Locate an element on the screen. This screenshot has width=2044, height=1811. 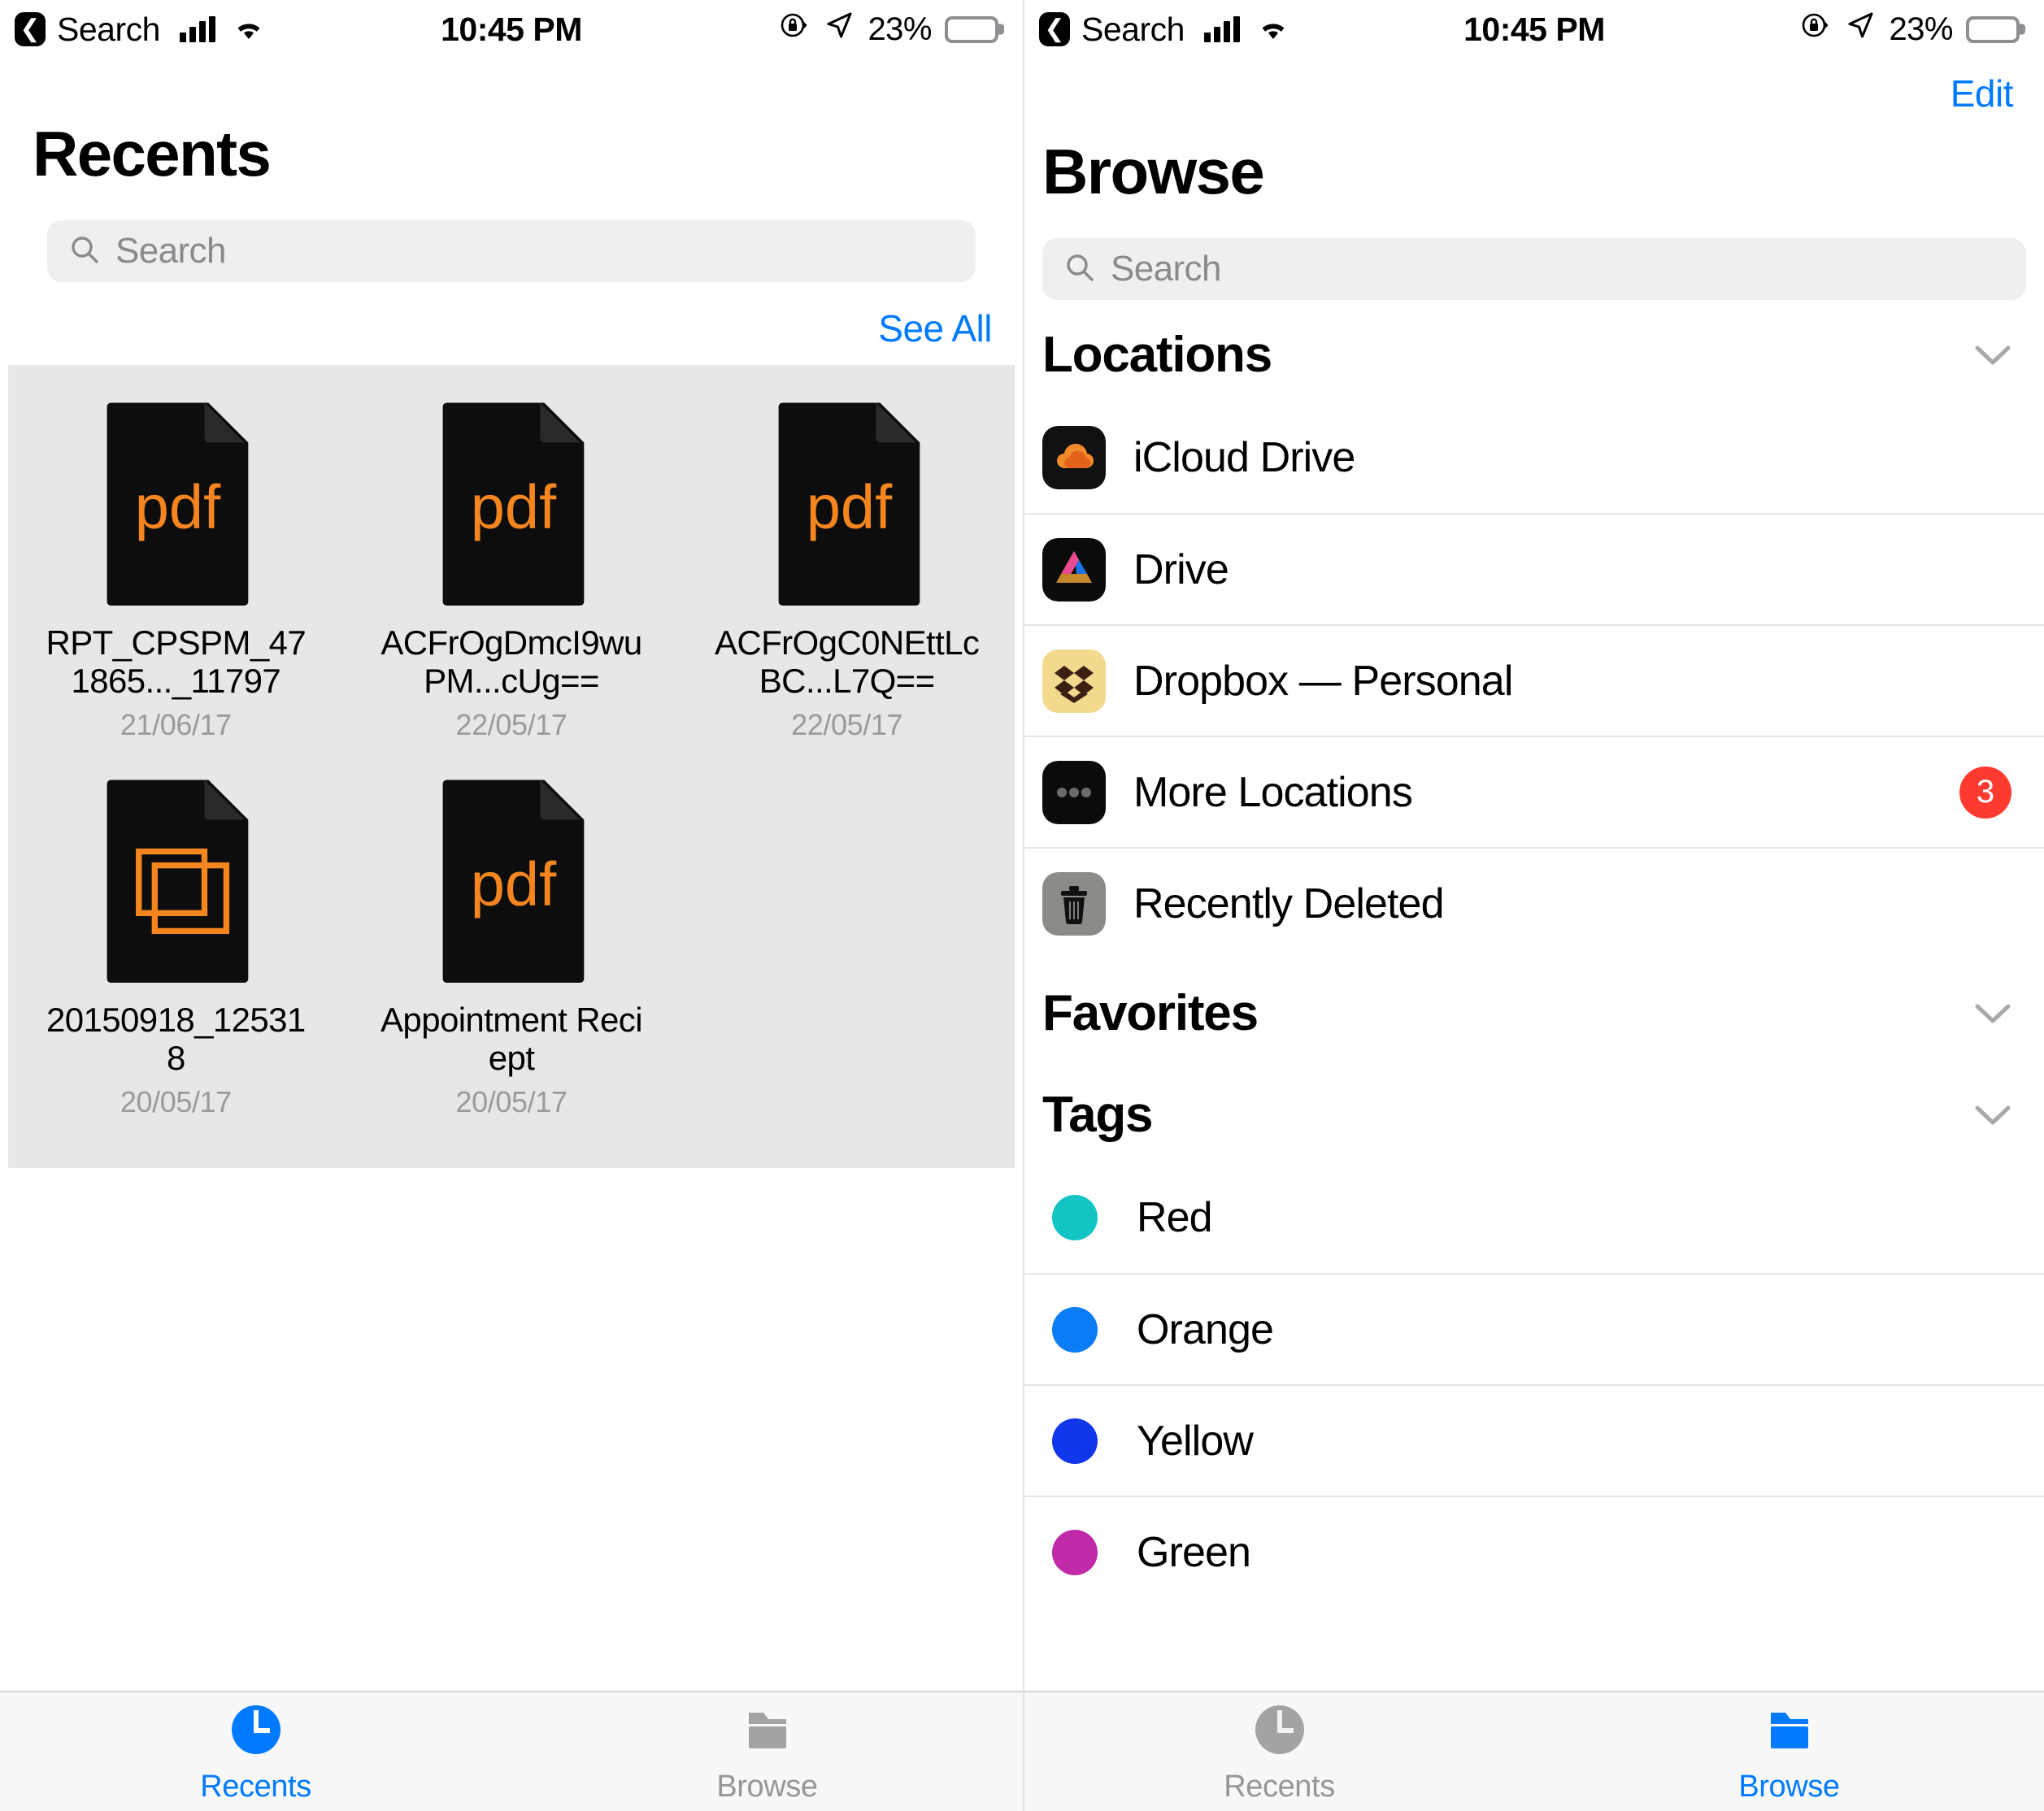
folder-icon is located at coordinates (767, 1730).